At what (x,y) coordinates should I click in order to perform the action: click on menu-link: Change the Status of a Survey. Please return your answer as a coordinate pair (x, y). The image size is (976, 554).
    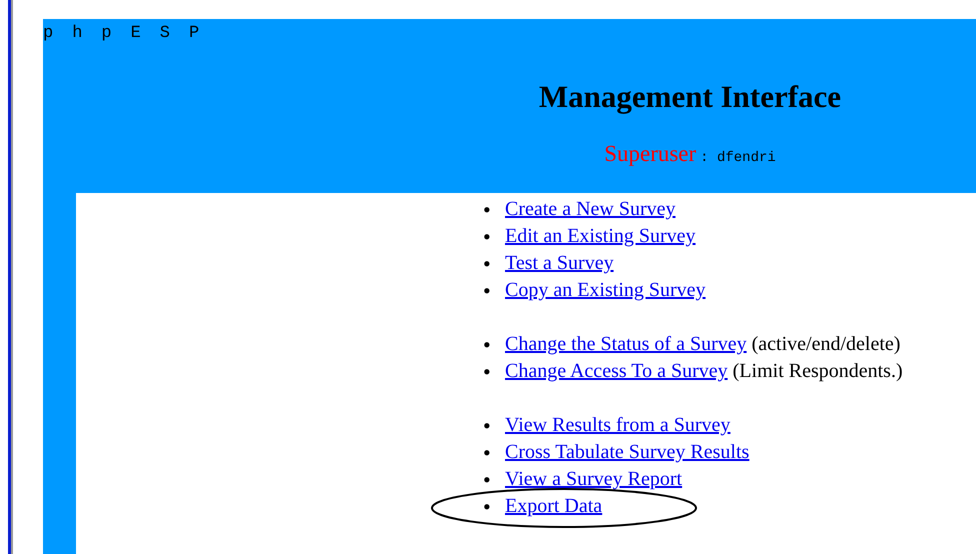
    Looking at the image, I should click on (626, 344).